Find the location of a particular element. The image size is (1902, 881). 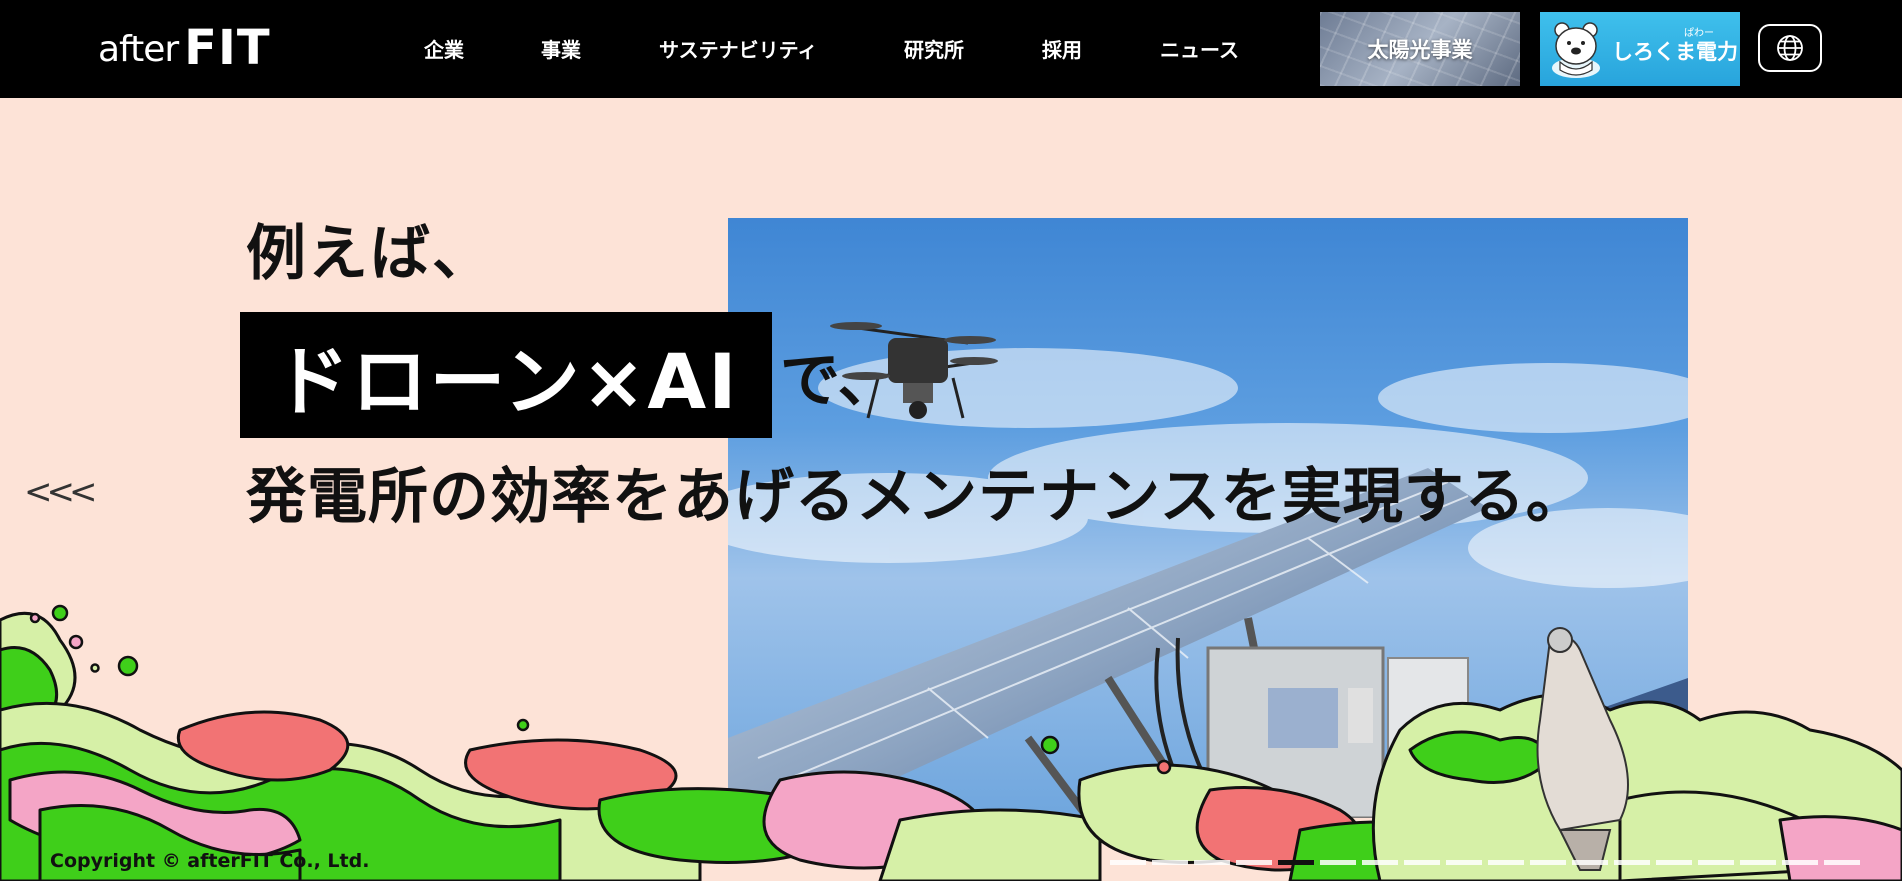

language-button is located at coordinates (1790, 48).